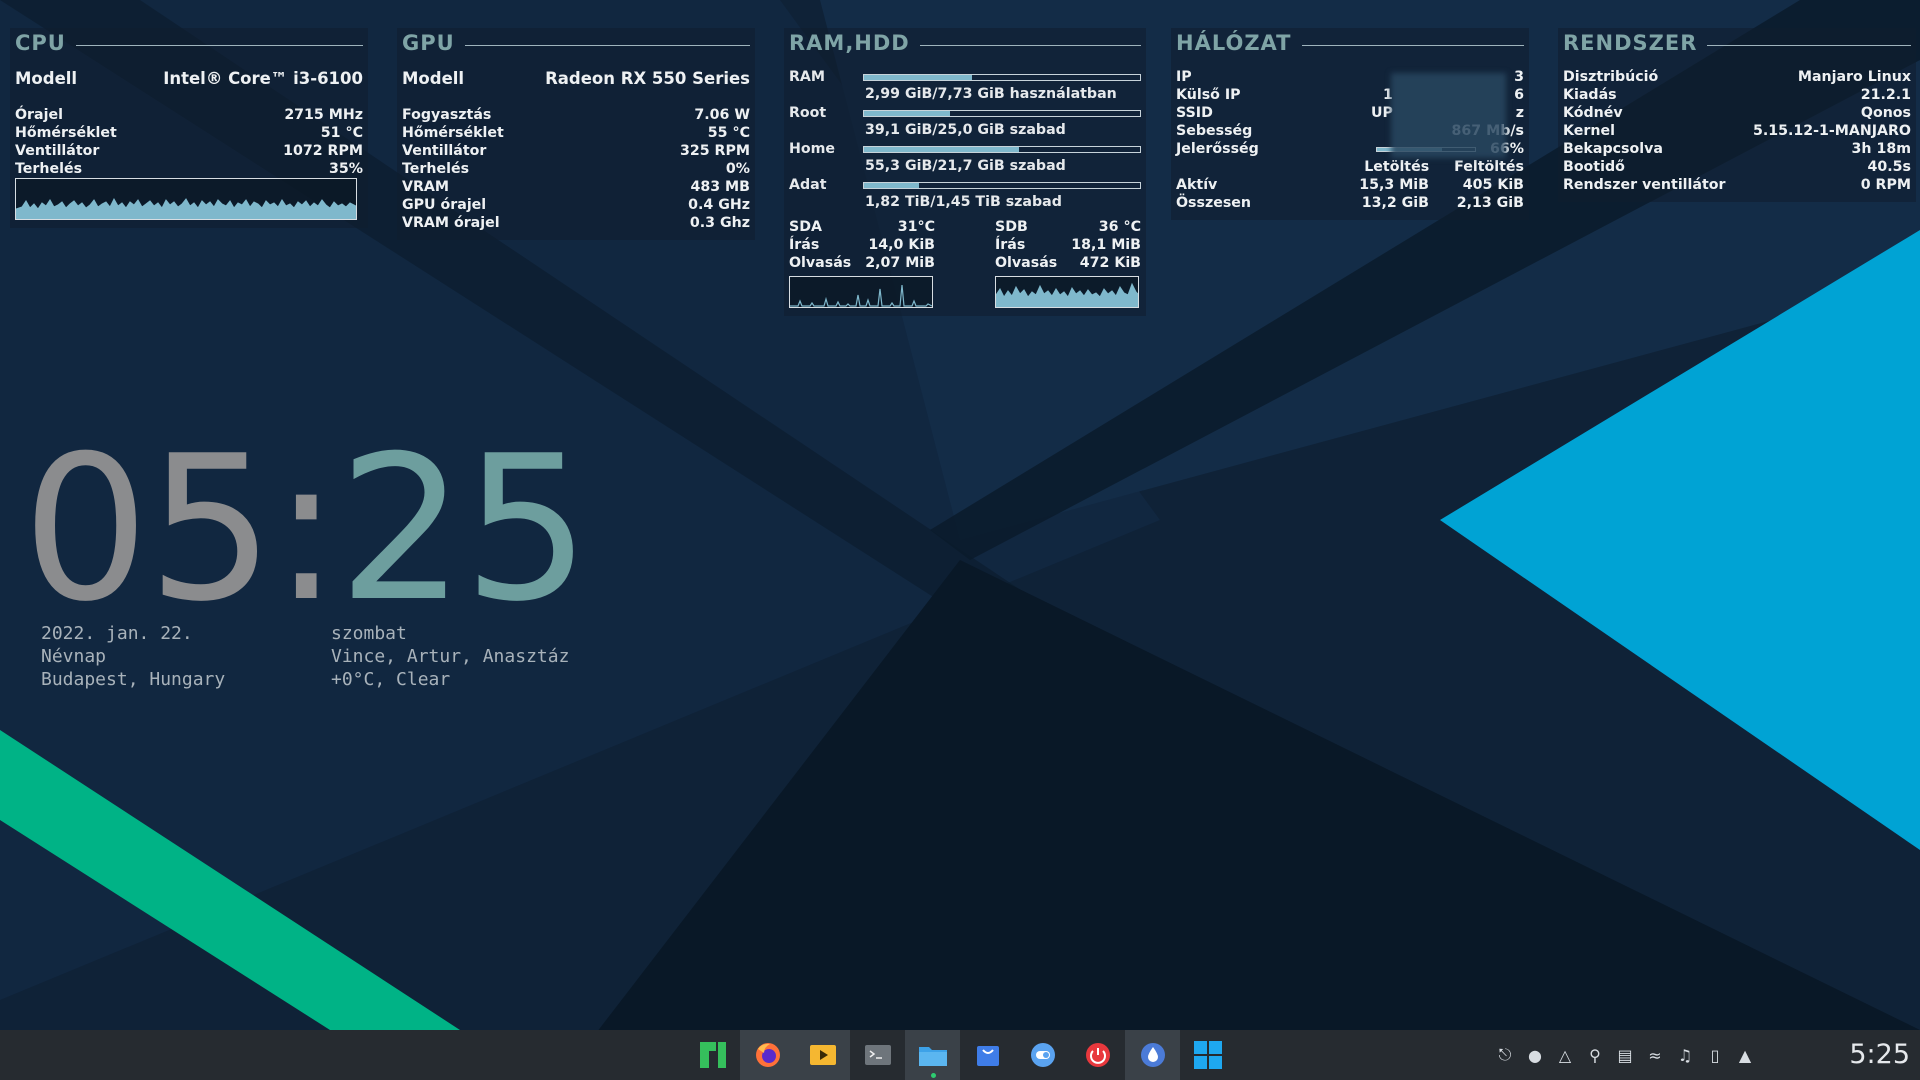 This screenshot has width=1920, height=1080. Describe the element at coordinates (965, 130) in the screenshot. I see `root-usage-text: 39,1 GiB/25,0 GiB szabad` at that location.